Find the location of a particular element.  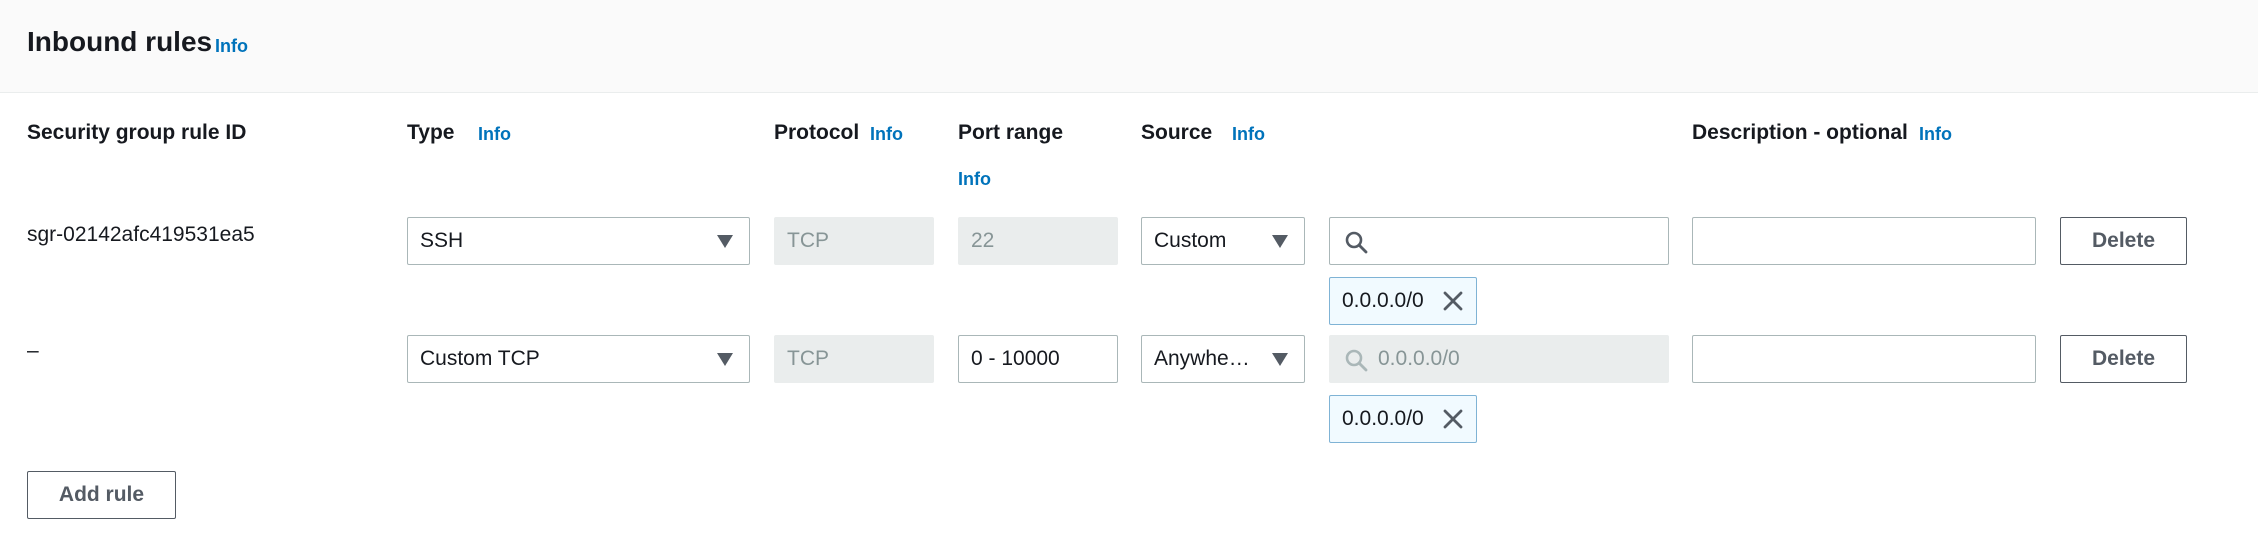

port-range-value: 22 is located at coordinates (983, 240).